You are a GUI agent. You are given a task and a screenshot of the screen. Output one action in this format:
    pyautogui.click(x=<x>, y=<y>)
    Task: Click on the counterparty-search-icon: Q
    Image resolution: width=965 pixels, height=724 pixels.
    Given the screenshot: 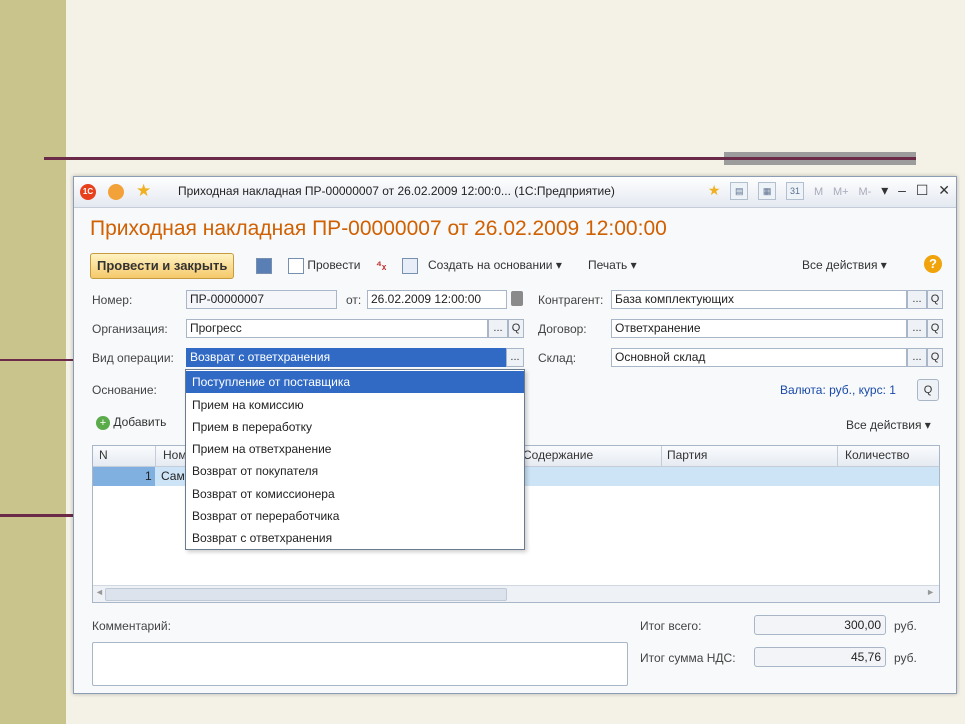 What is the action you would take?
    pyautogui.click(x=935, y=299)
    